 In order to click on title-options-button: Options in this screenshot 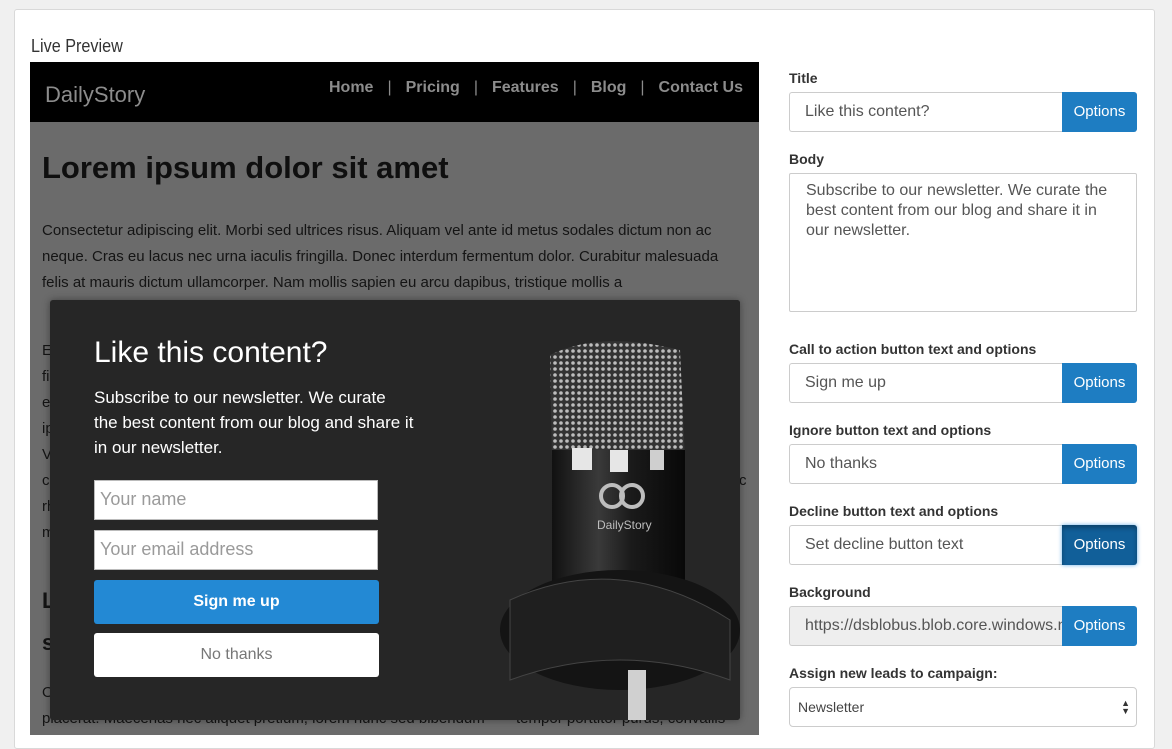, I will do `click(1099, 112)`.